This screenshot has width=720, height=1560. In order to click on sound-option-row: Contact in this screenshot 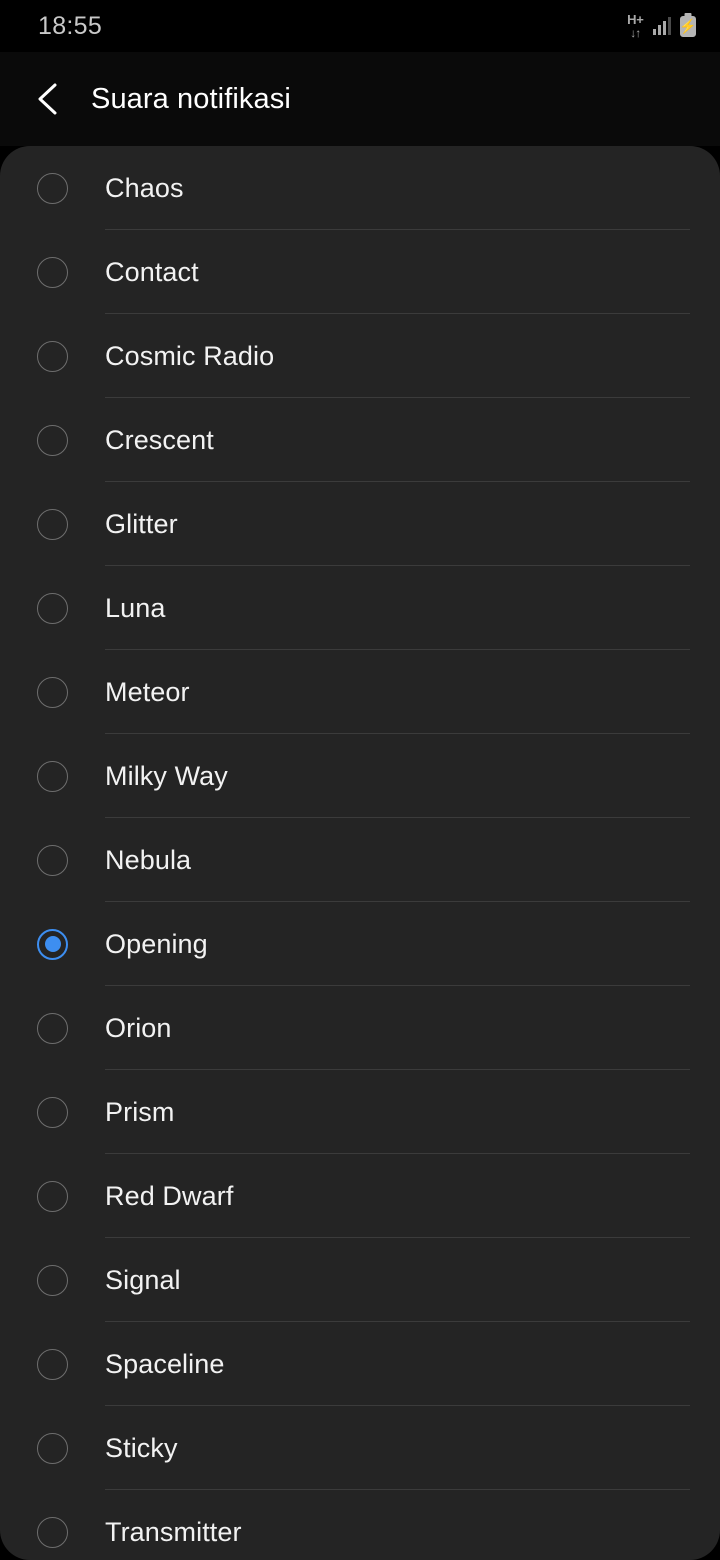, I will do `click(360, 272)`.